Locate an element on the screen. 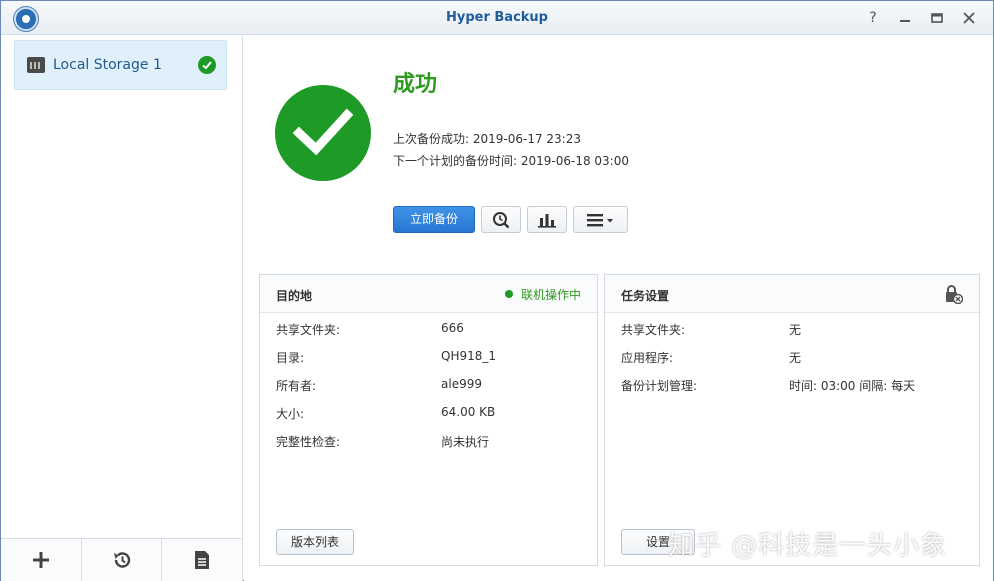 The image size is (994, 581). storage-device-icon is located at coordinates (36, 65).